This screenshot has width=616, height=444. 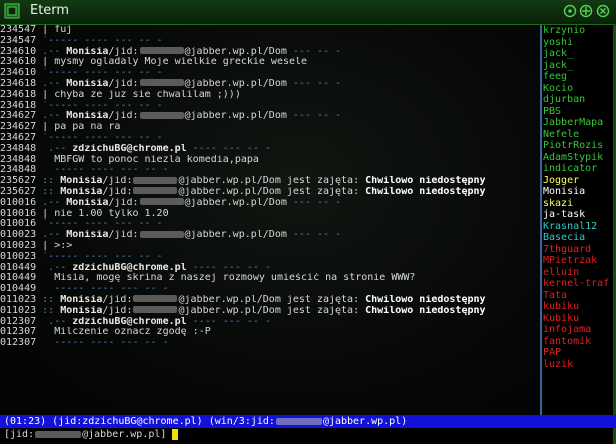 What do you see at coordinates (579, 238) in the screenshot?
I see `nicklist-item: Basecia` at bounding box center [579, 238].